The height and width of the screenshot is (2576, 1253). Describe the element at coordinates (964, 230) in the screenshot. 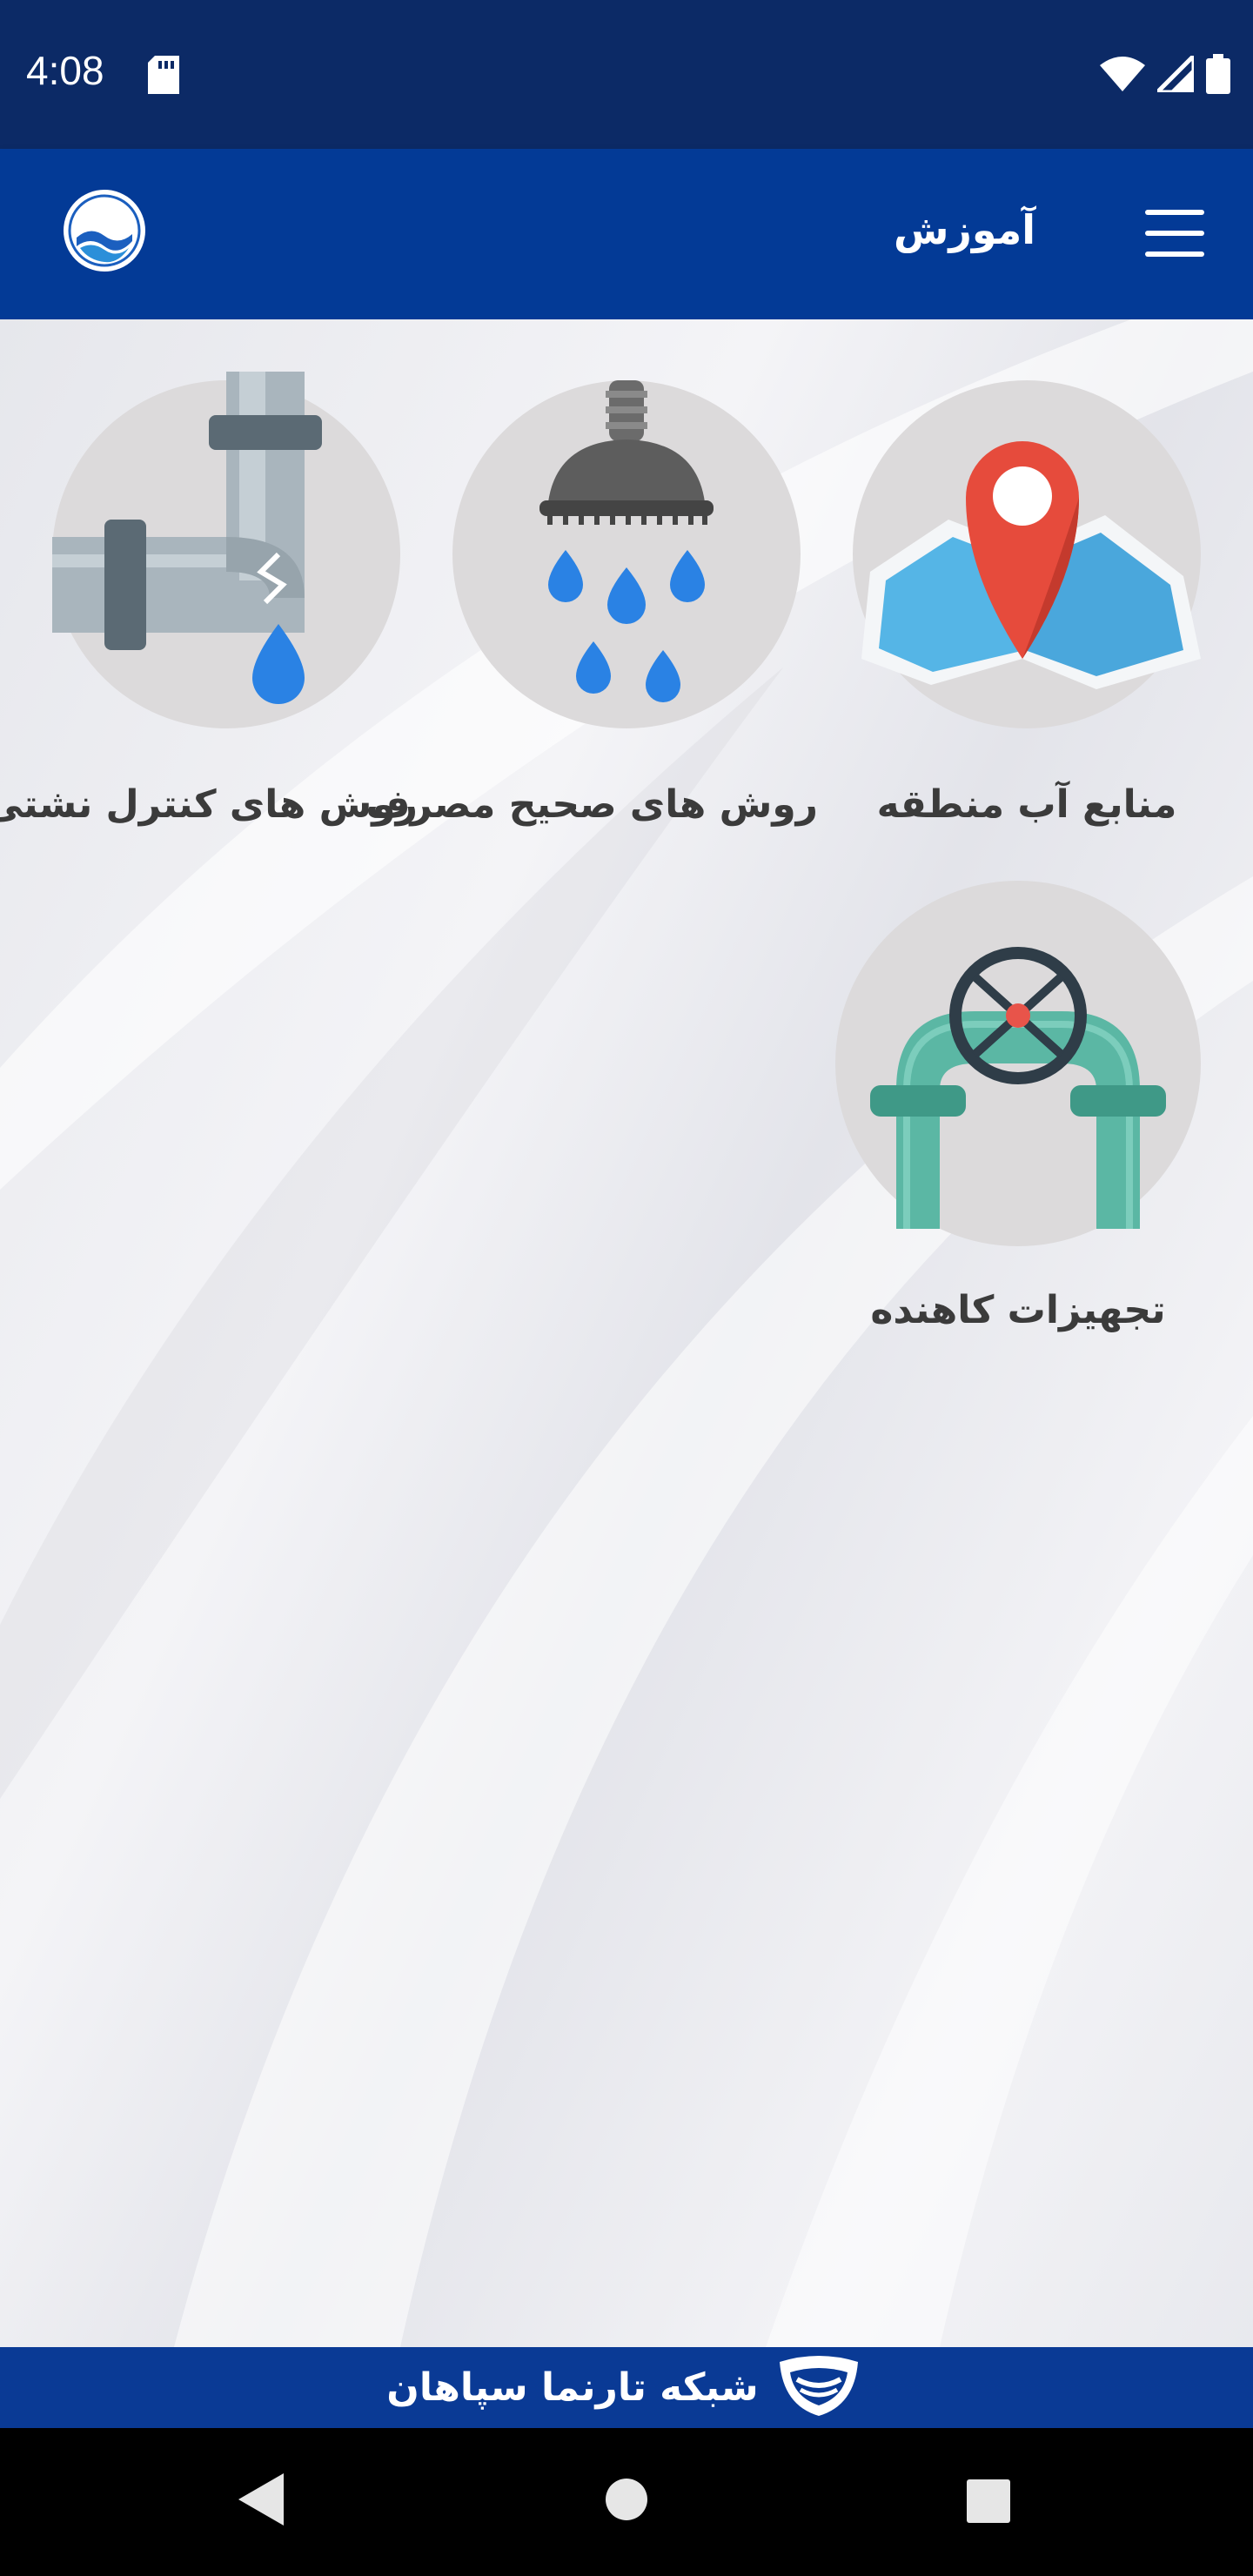

I see `page-title: آموزش` at that location.